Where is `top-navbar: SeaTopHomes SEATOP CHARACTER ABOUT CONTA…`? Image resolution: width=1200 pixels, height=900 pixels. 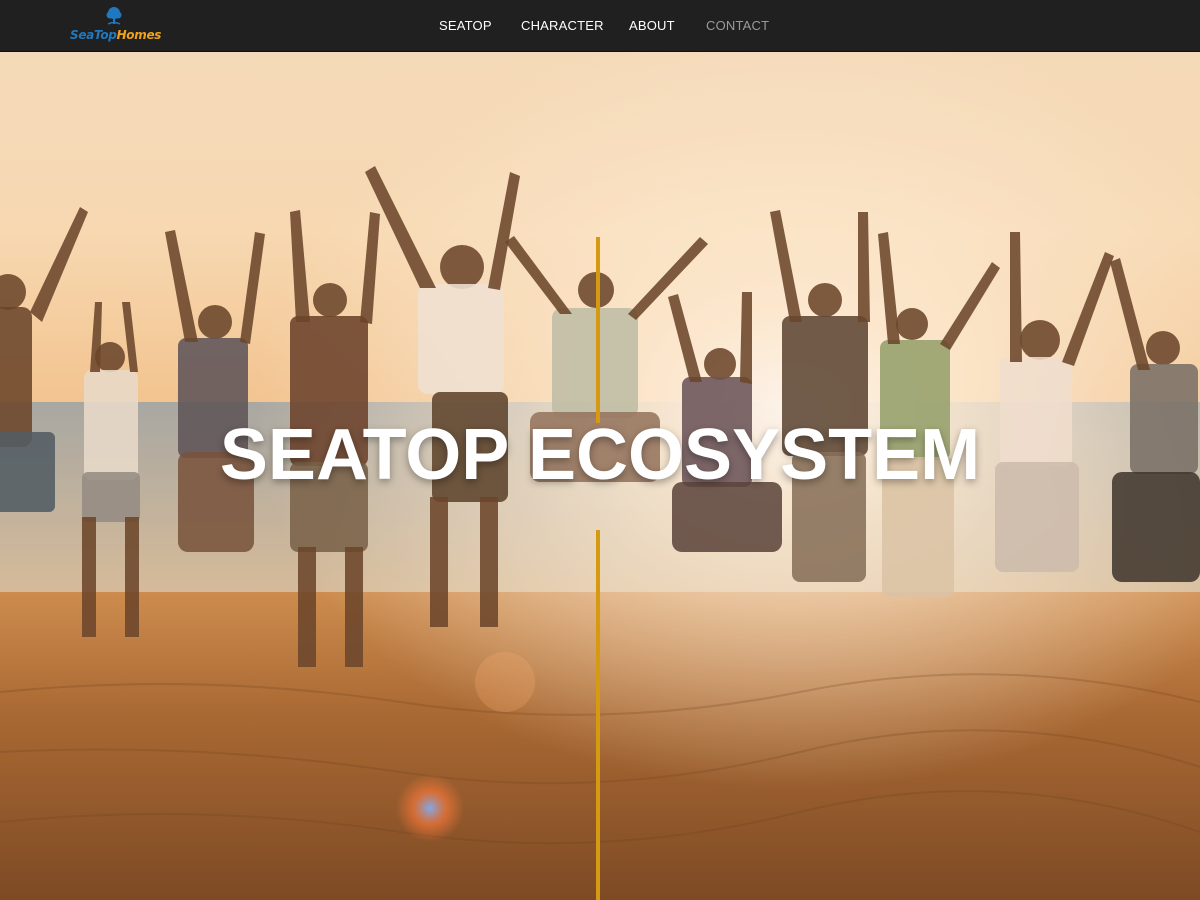 top-navbar: SeaTopHomes SEATOP CHARACTER ABOUT CONTA… is located at coordinates (600, 26).